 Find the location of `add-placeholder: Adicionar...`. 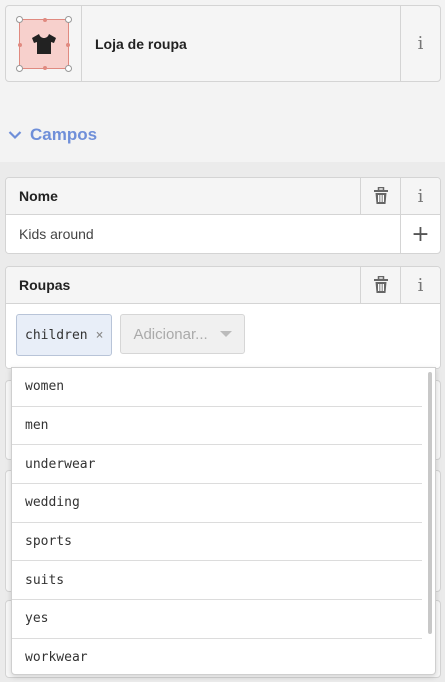

add-placeholder: Adicionar... is located at coordinates (170, 334).